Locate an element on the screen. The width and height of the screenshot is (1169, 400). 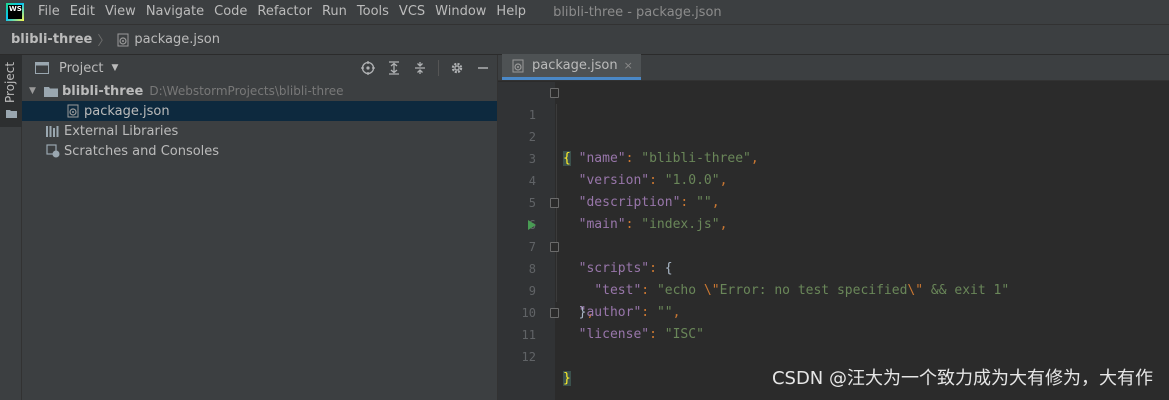
library-icon is located at coordinates (53, 131).